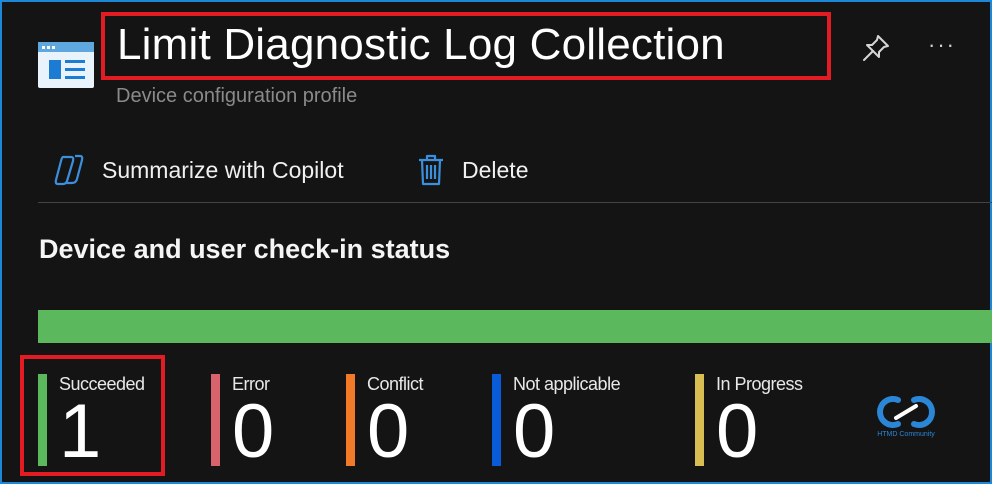  Describe the element at coordinates (388, 431) in the screenshot. I see `stat-conflict-value: 0` at that location.